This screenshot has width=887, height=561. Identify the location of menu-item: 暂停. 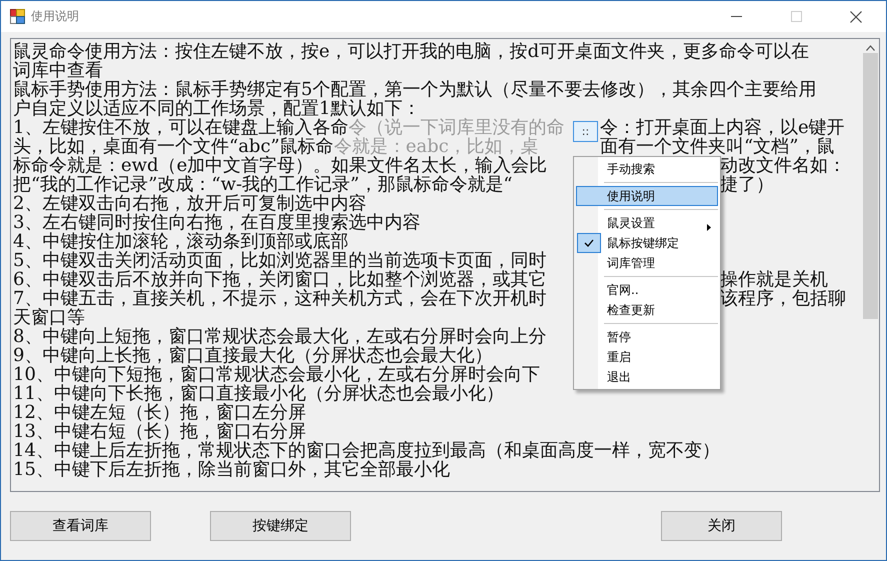
(647, 337).